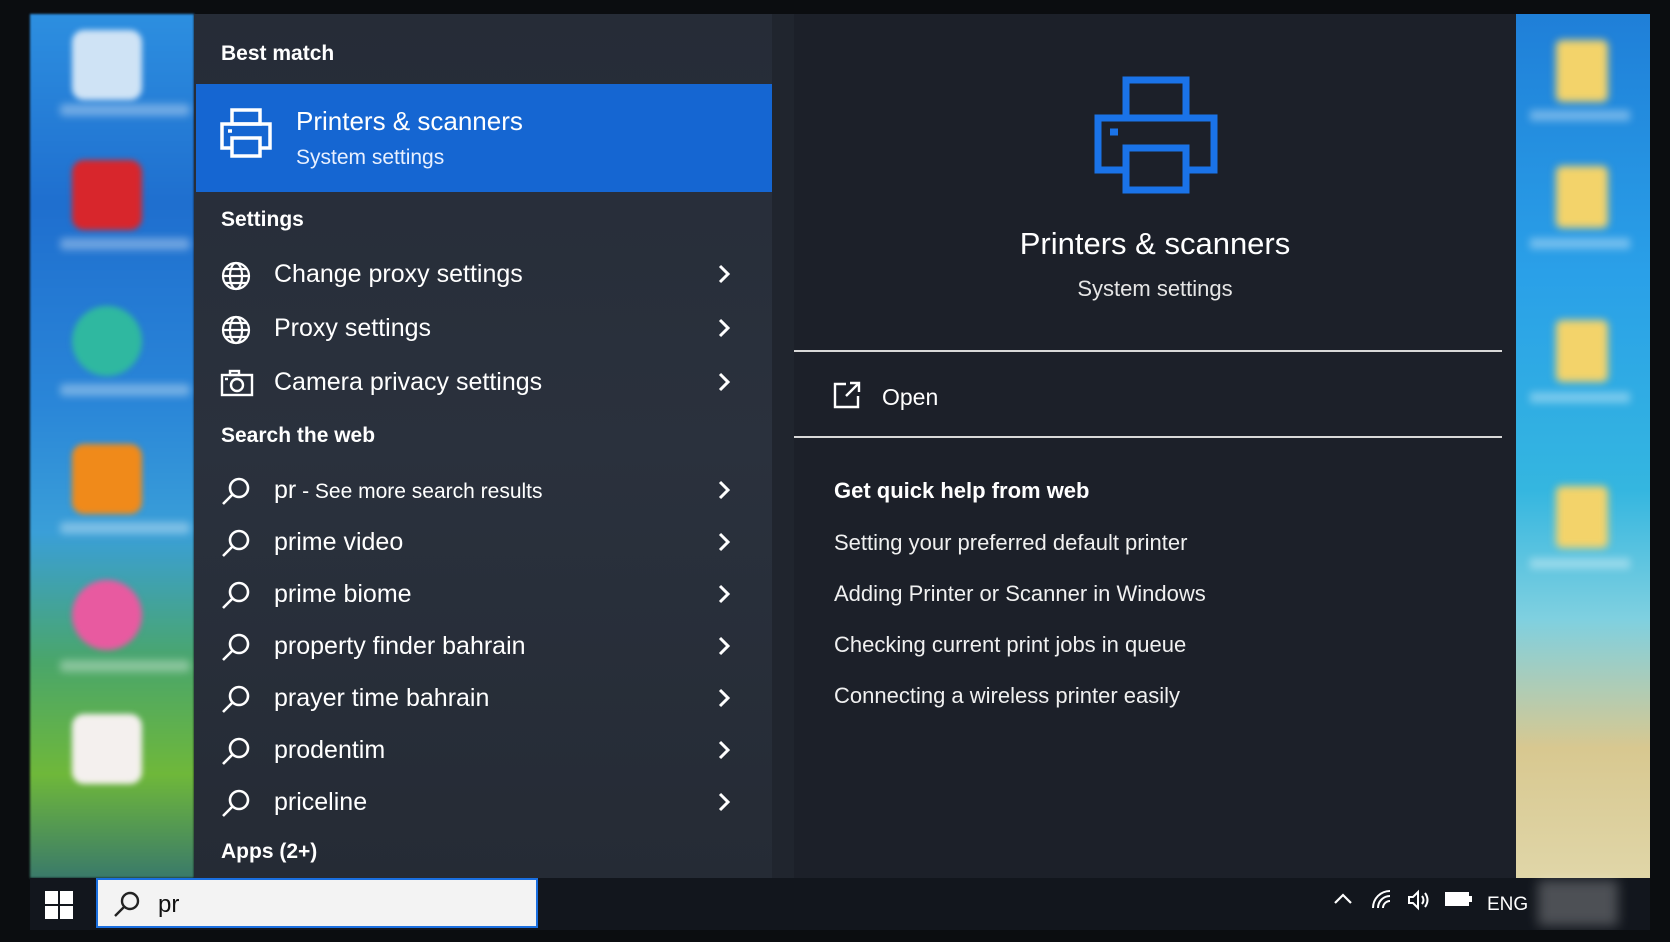  I want to click on help-link: Setting your preferred default printer, so click(1010, 543).